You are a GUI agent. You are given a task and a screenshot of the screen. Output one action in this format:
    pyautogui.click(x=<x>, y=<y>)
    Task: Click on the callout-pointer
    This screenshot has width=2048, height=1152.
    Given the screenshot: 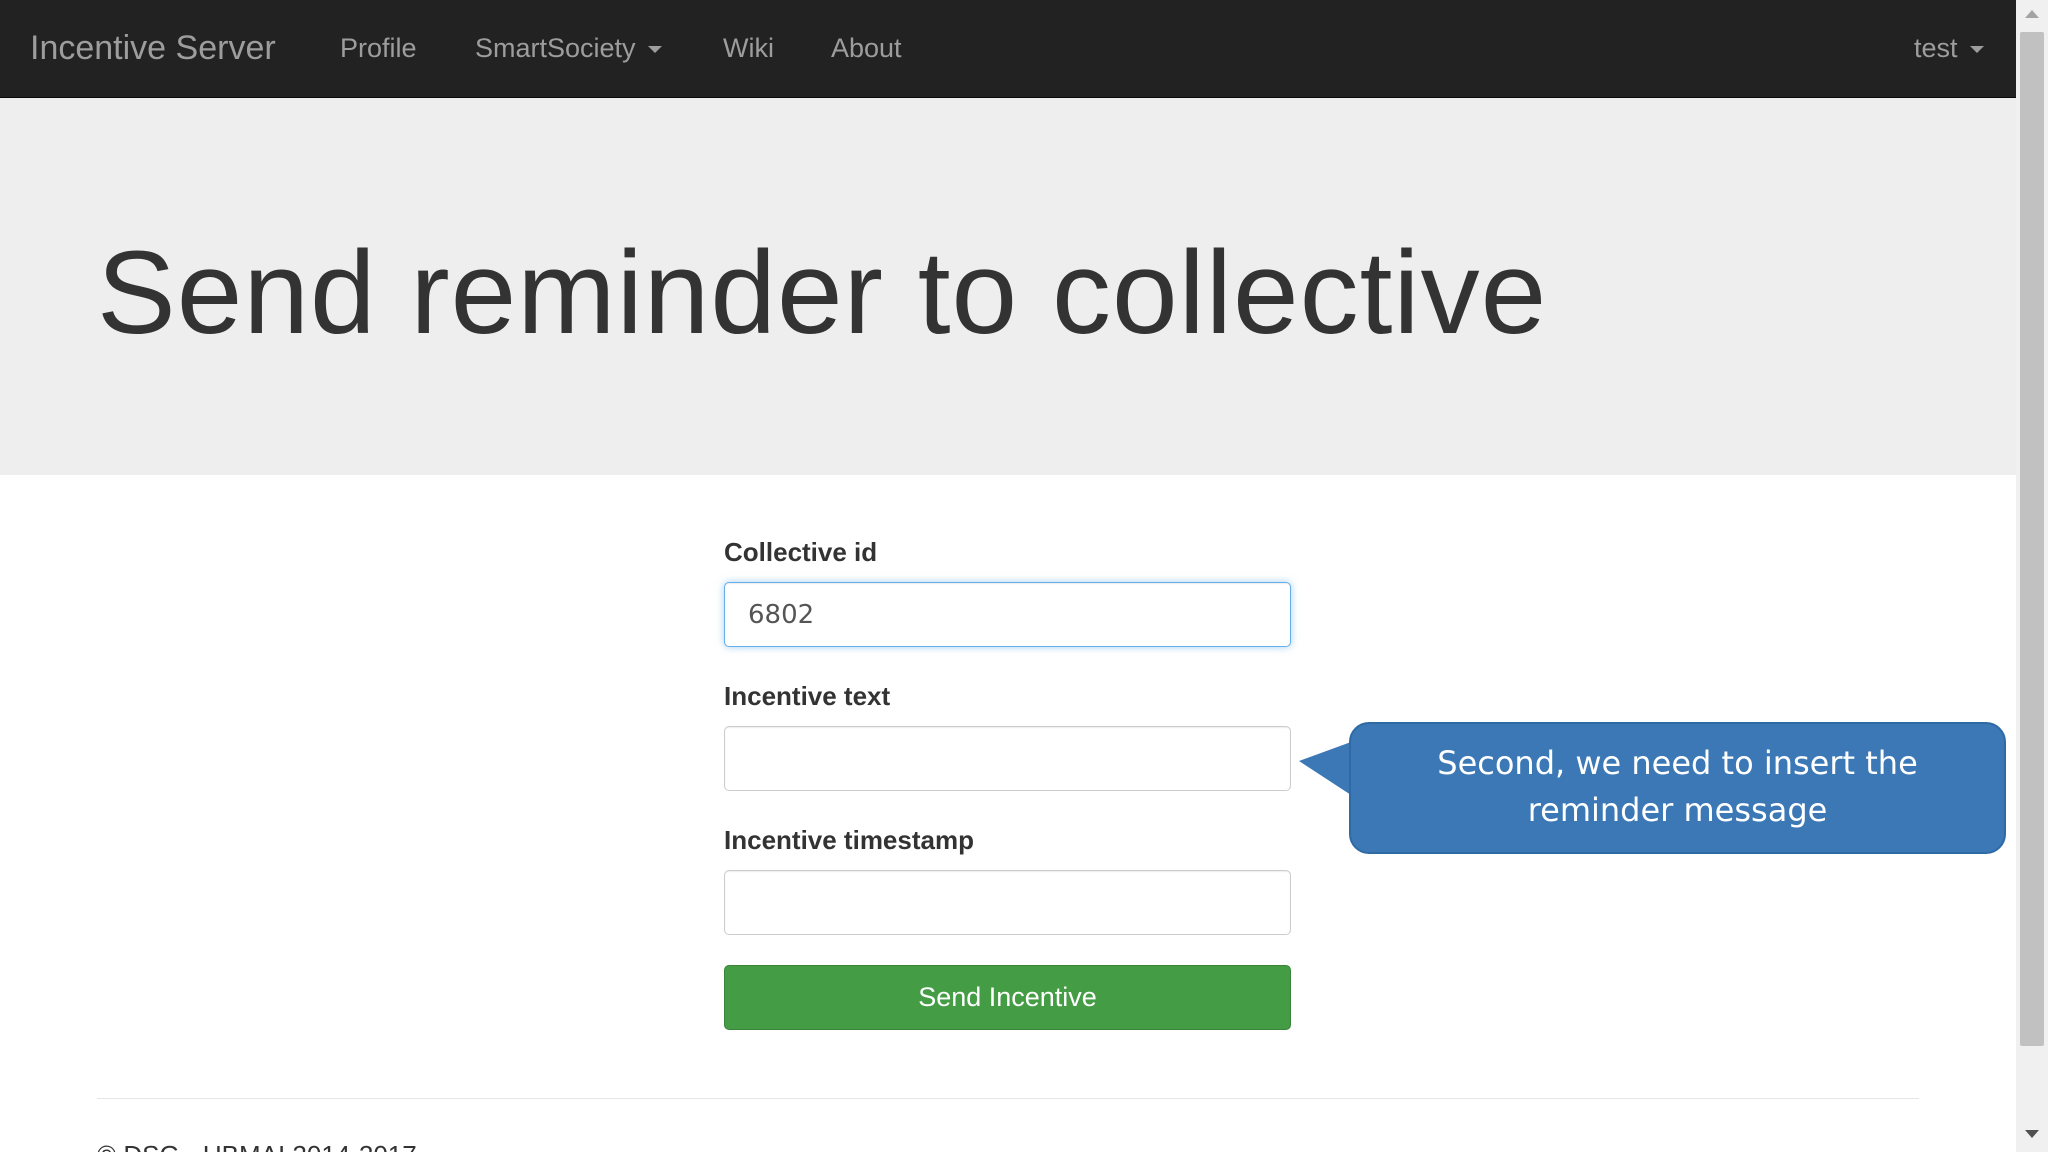 What is the action you would take?
    pyautogui.click(x=1325, y=768)
    